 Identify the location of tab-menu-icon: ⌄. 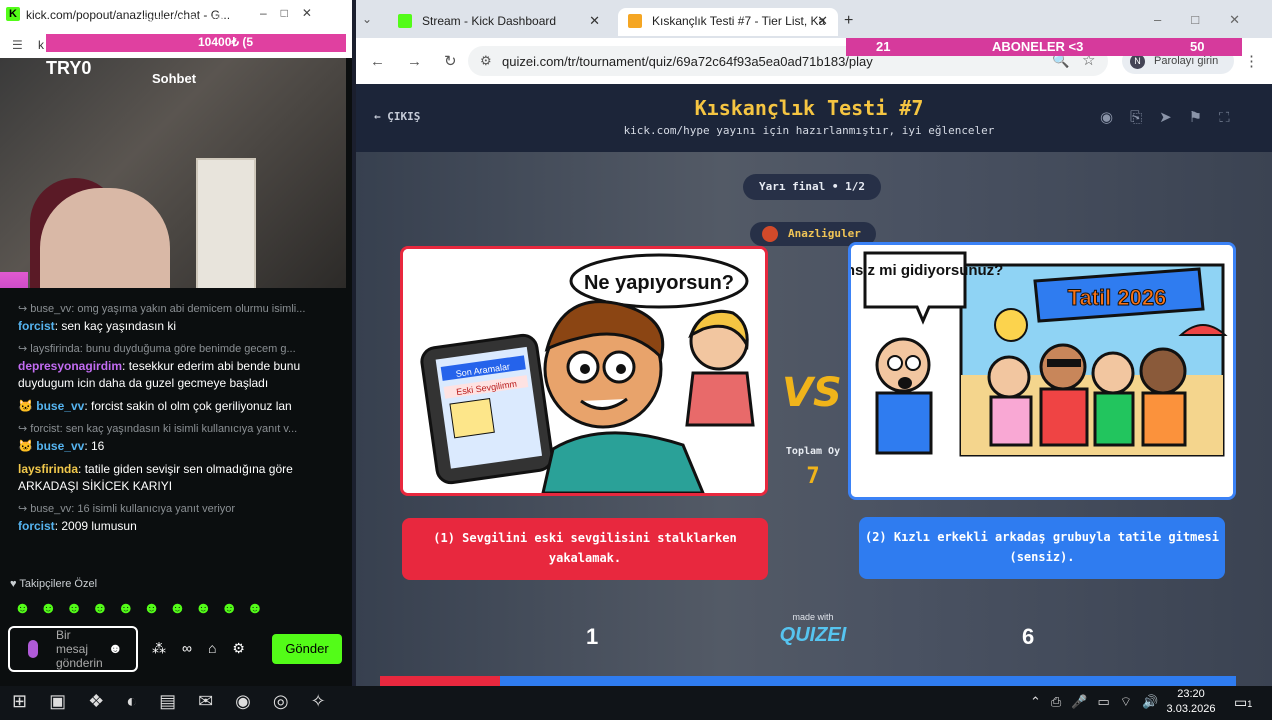
(367, 19).